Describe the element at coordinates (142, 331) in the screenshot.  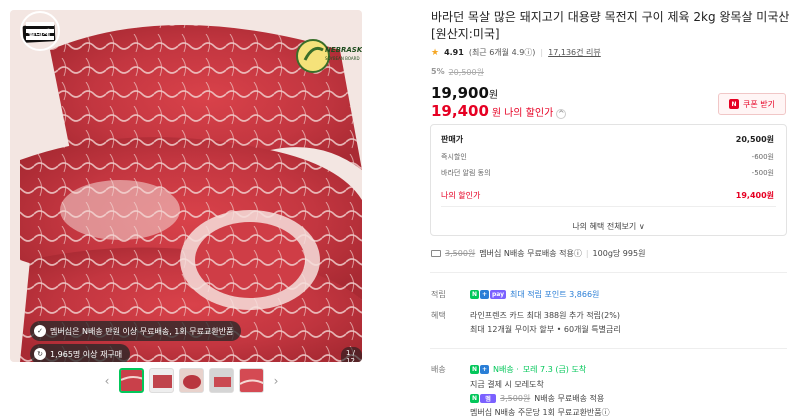
I see `membership-pill-text: 멤버십은 N배송 만원 이상 무료배송, 1회 무료교환반품` at that location.